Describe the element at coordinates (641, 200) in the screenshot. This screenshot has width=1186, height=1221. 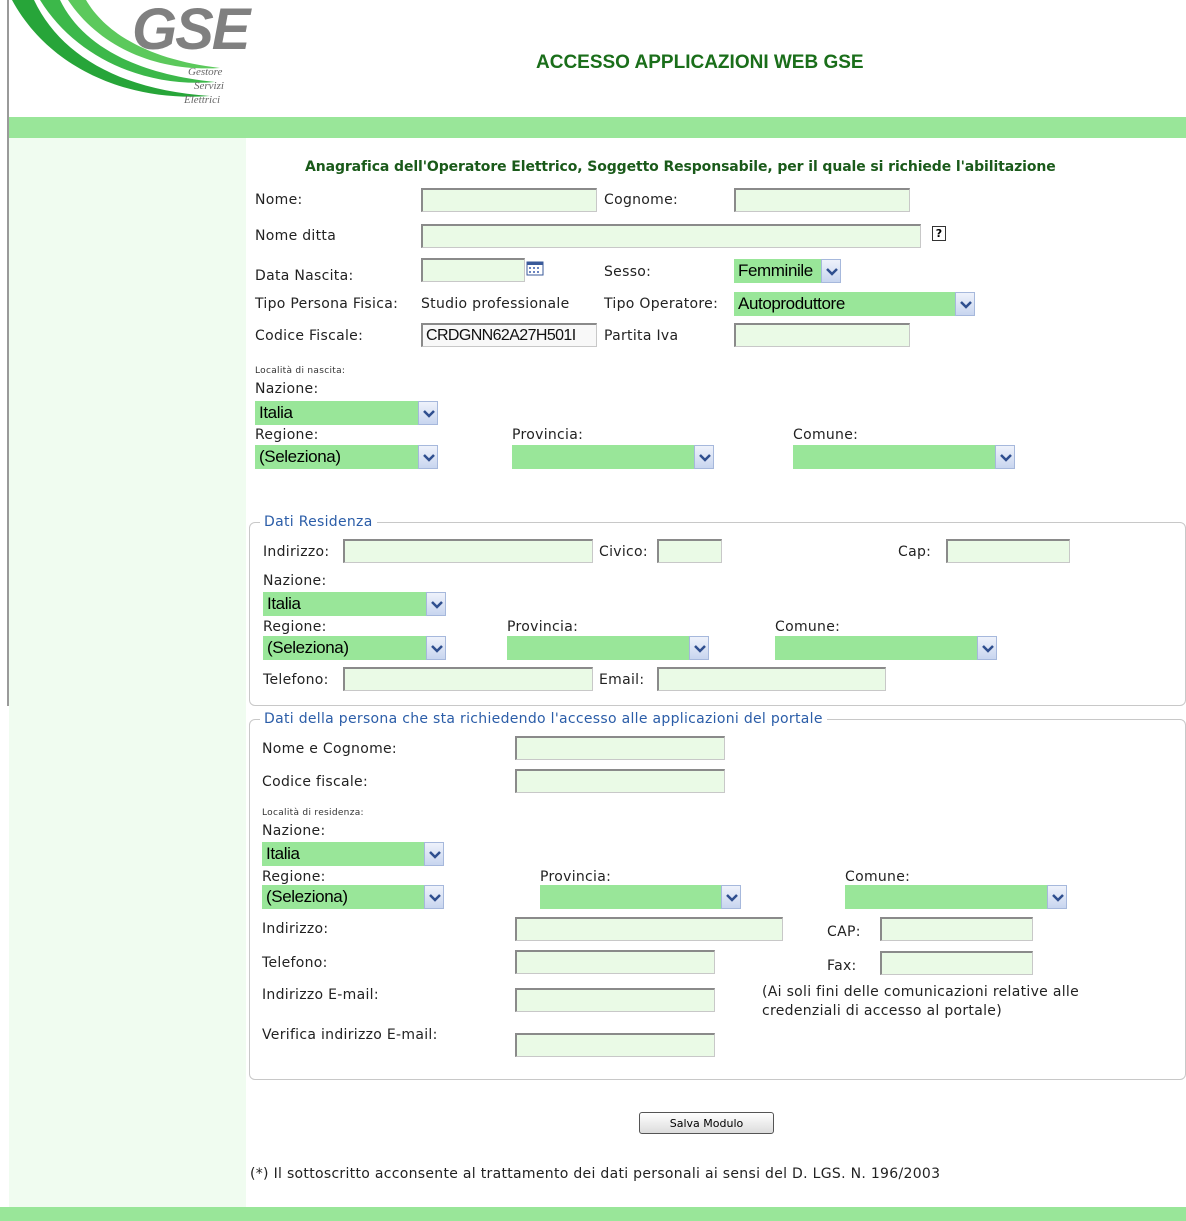
I see `cognome-label: Cognome:` at that location.